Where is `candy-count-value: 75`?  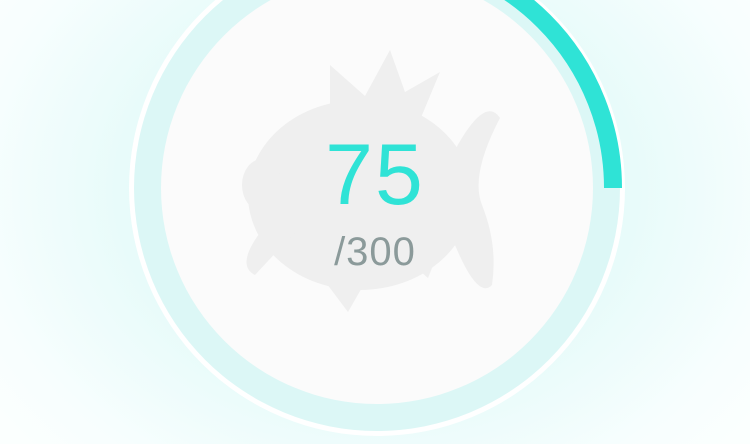
candy-count-value: 75 is located at coordinates (375, 175).